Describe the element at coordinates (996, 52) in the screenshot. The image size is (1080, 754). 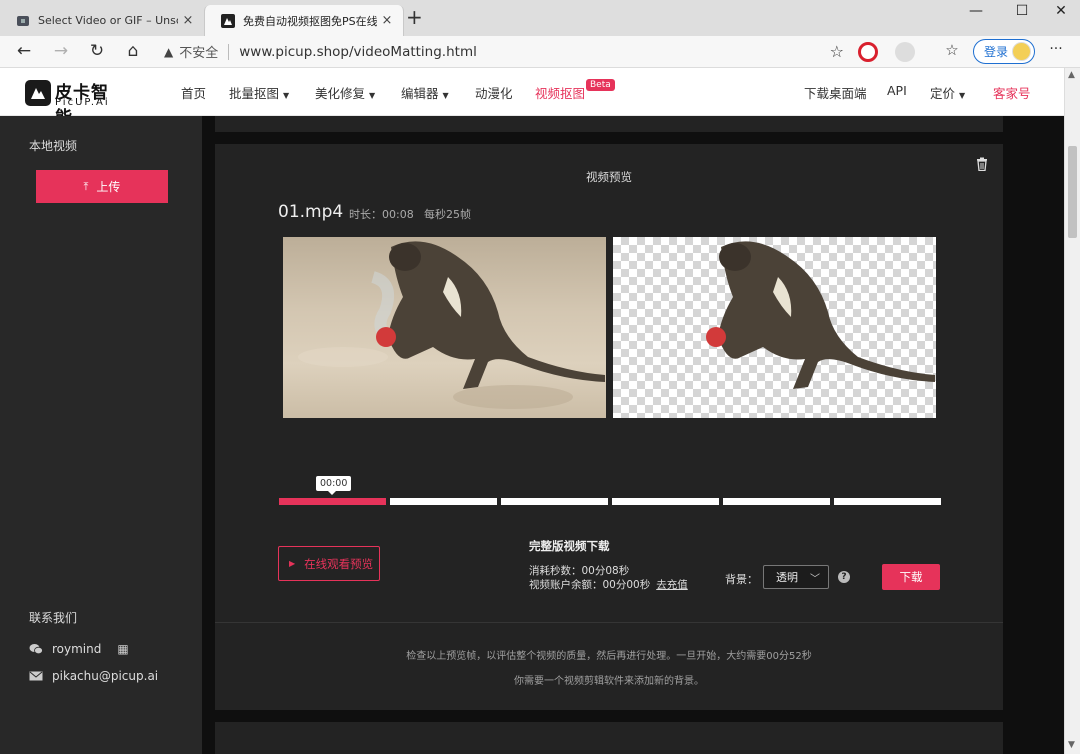
I see `login-label: 登录` at that location.